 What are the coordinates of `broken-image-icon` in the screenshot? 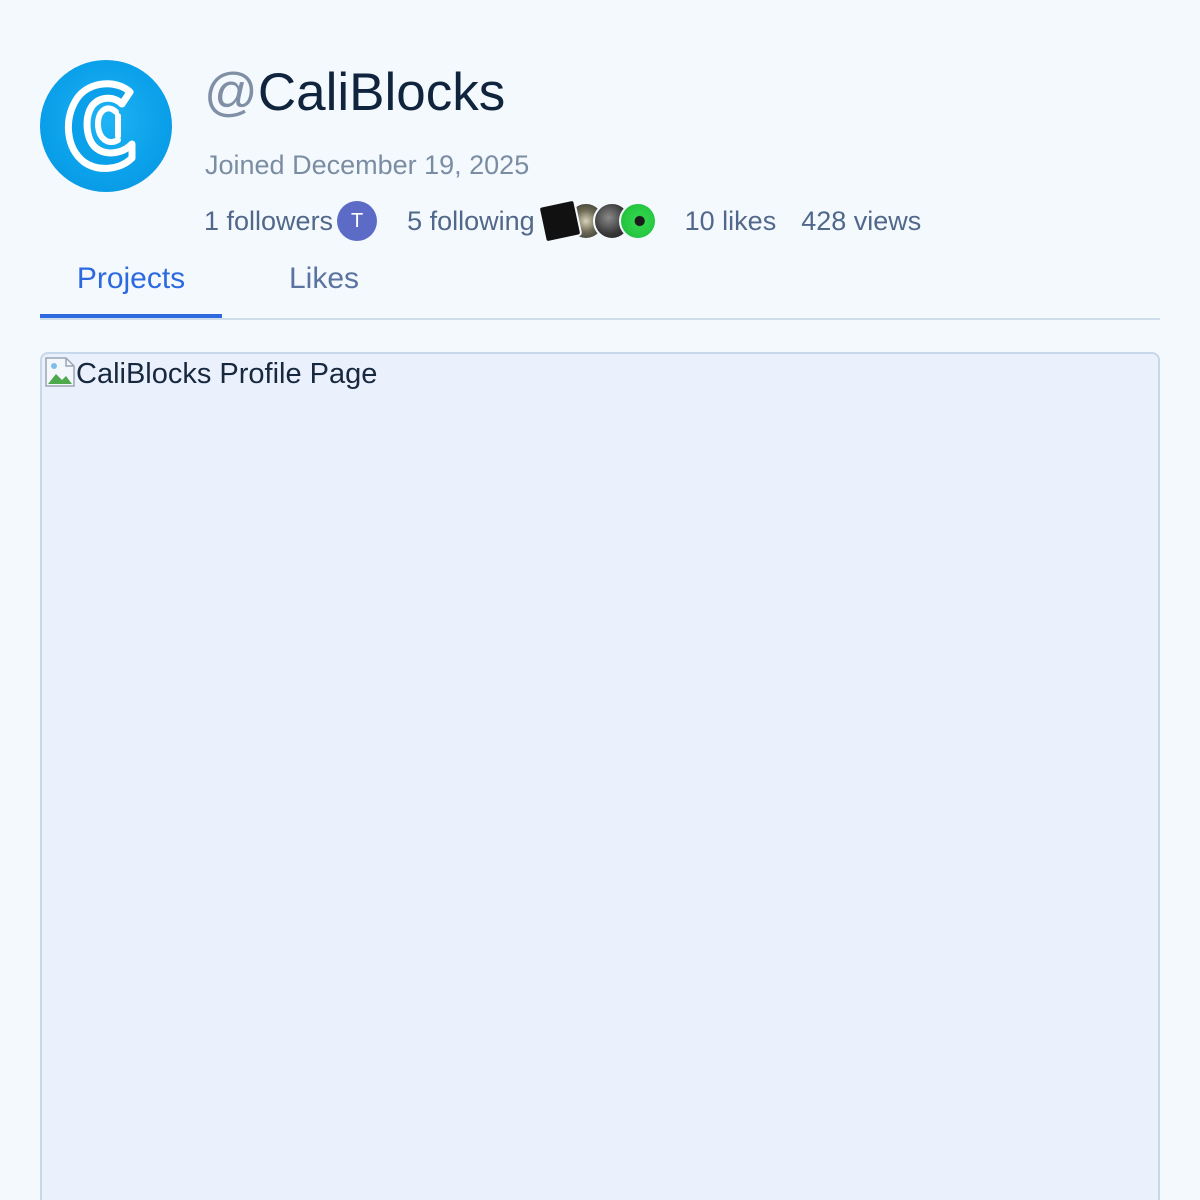 It's located at (60, 372).